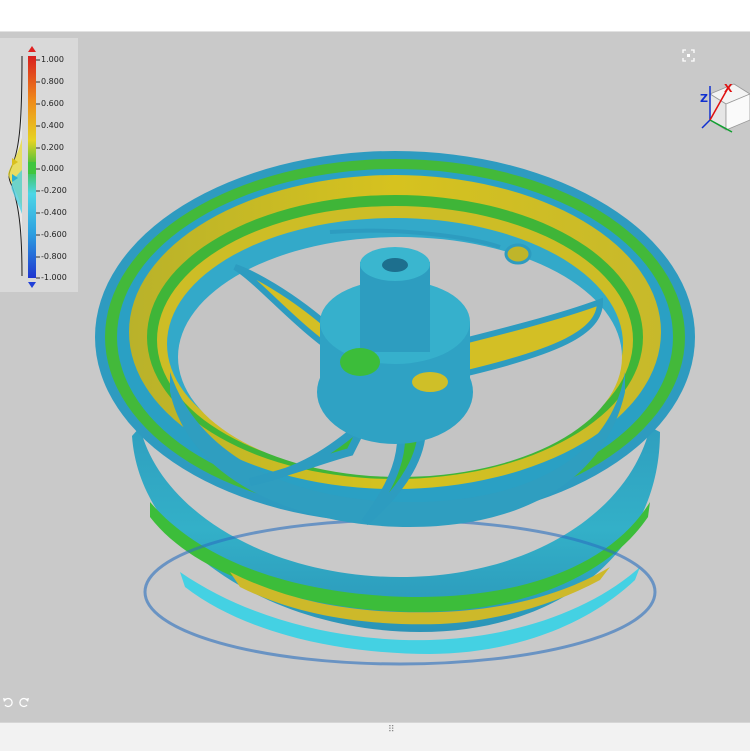  I want to click on legend-tick: -0.400, so click(54, 212).